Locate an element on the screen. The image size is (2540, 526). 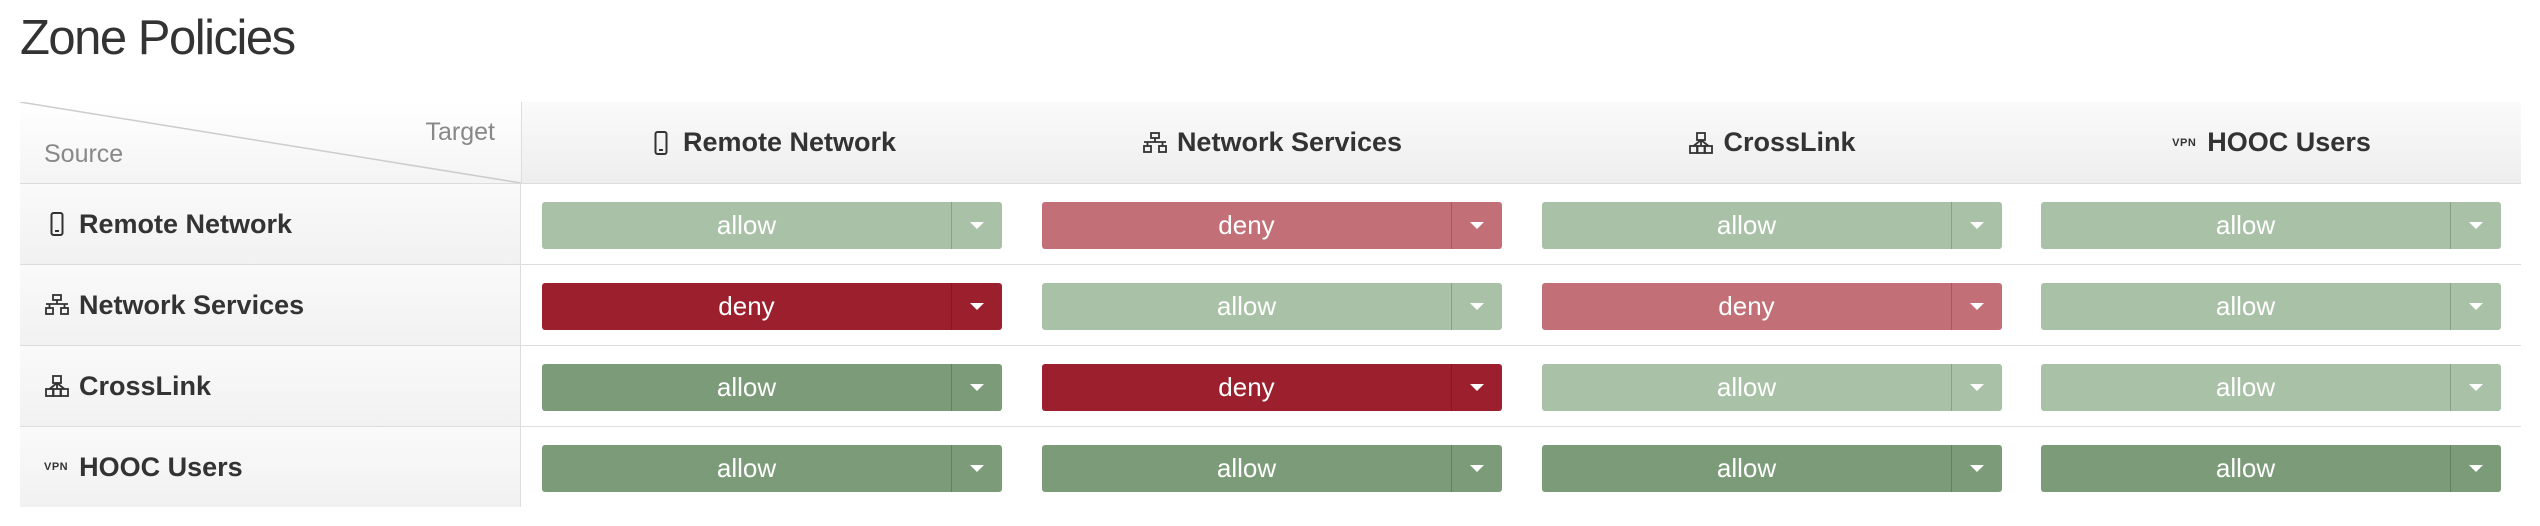
row-header-hooc-users: VPN HOOC Users is located at coordinates (270, 467).